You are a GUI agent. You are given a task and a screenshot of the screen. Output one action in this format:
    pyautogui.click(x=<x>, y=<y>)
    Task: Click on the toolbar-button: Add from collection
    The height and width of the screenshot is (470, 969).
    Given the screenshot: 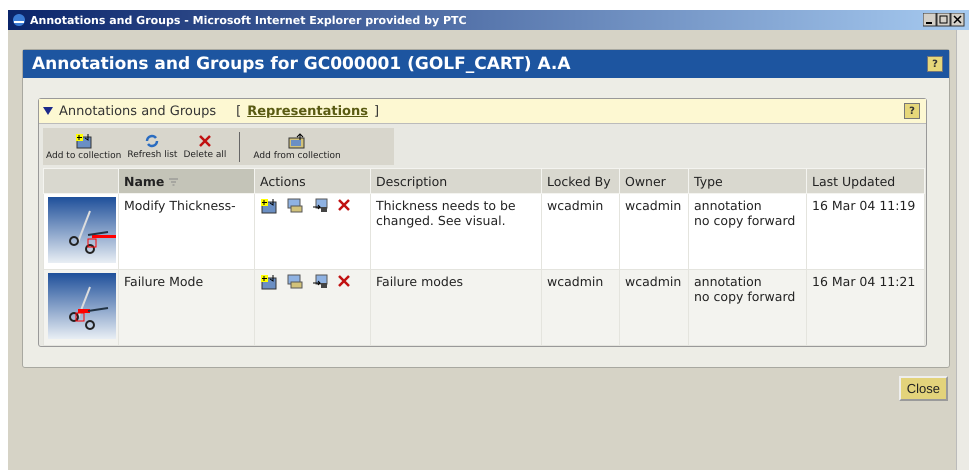 What is the action you would take?
    pyautogui.click(x=297, y=146)
    